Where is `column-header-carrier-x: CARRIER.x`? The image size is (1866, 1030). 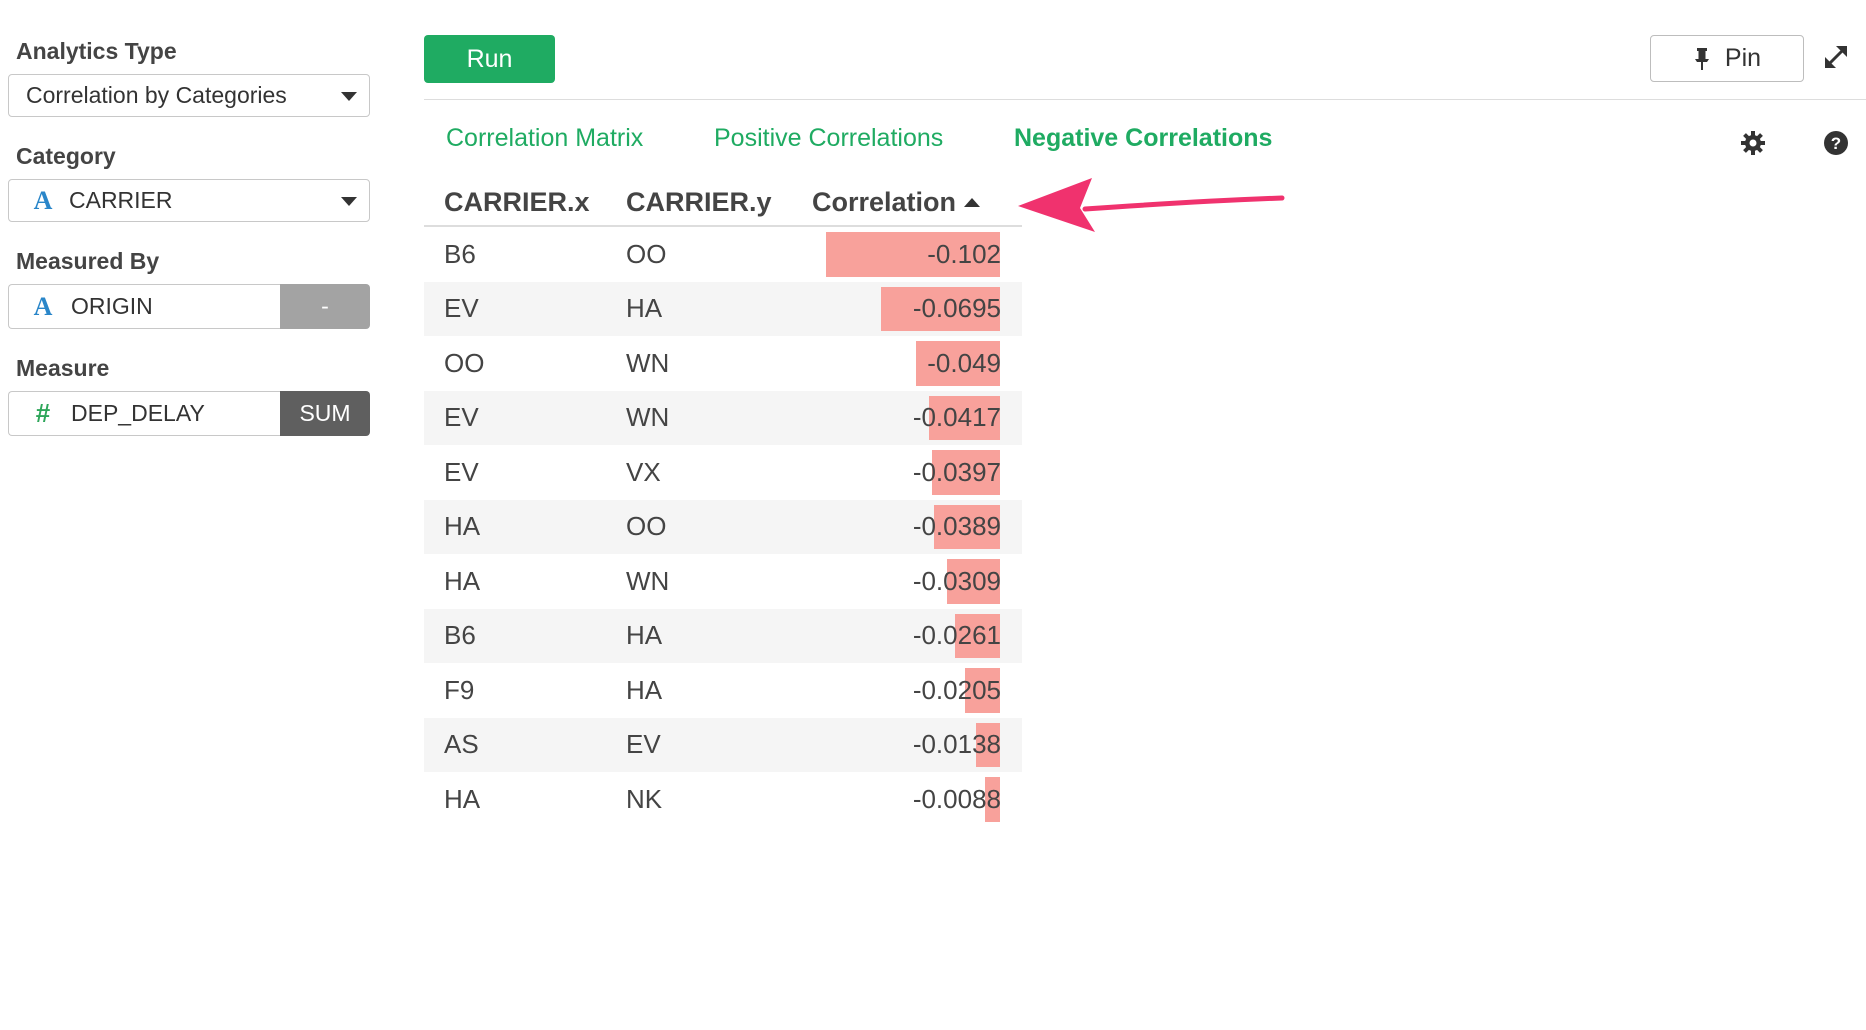 column-header-carrier-x: CARRIER.x is located at coordinates (519, 202).